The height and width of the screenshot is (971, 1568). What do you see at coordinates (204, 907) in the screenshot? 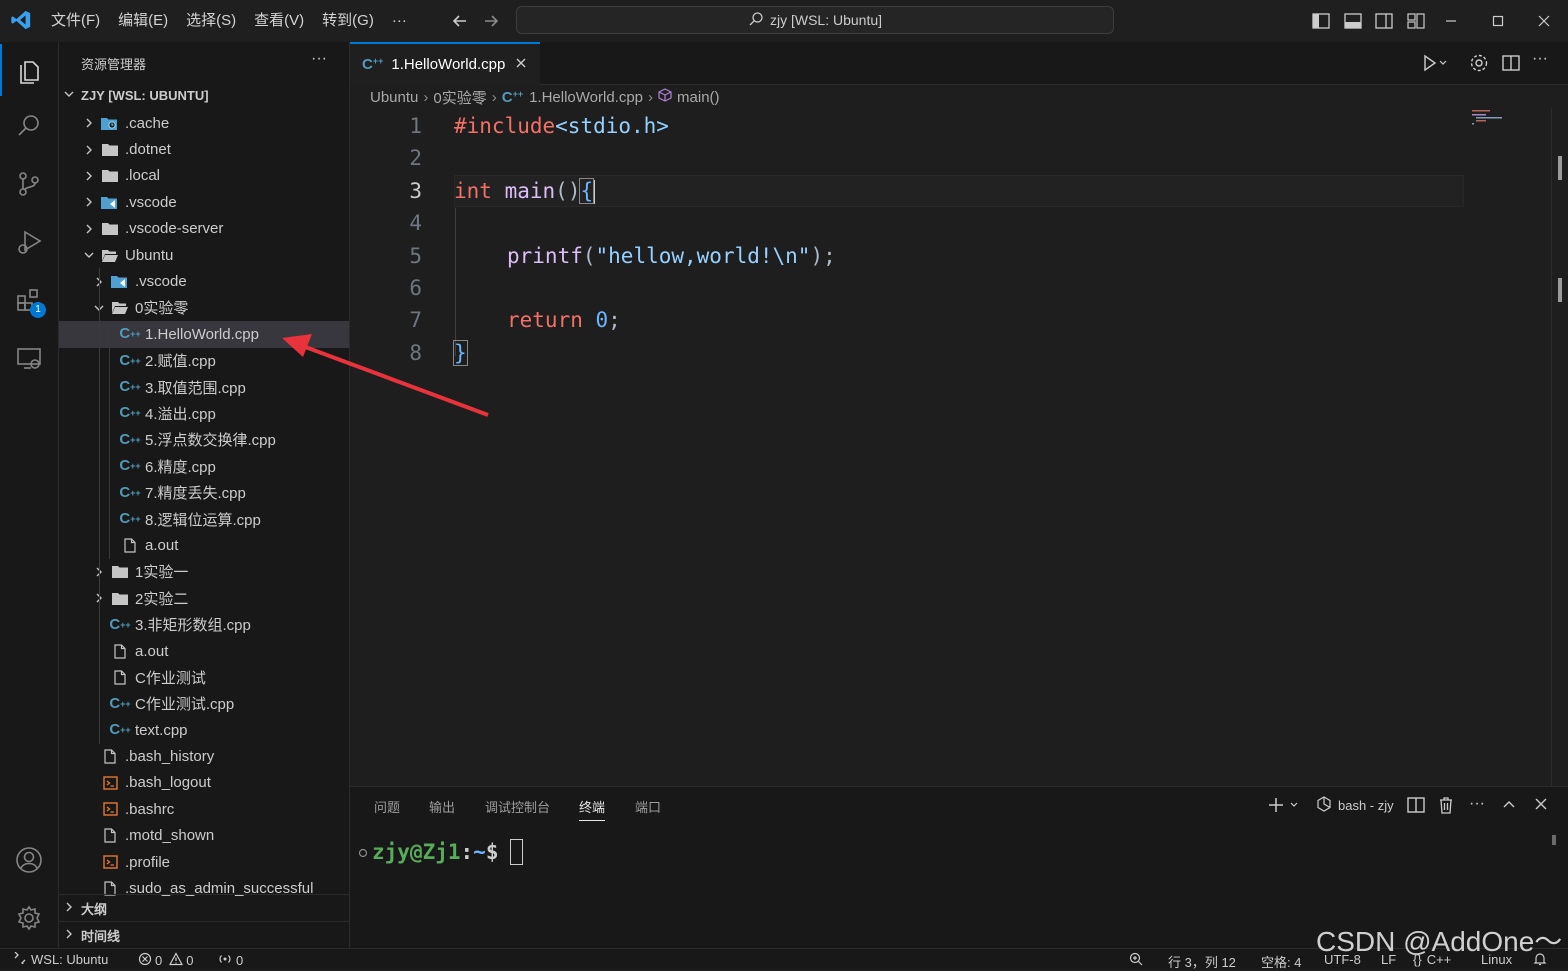
I see `outline-section: 大纲` at bounding box center [204, 907].